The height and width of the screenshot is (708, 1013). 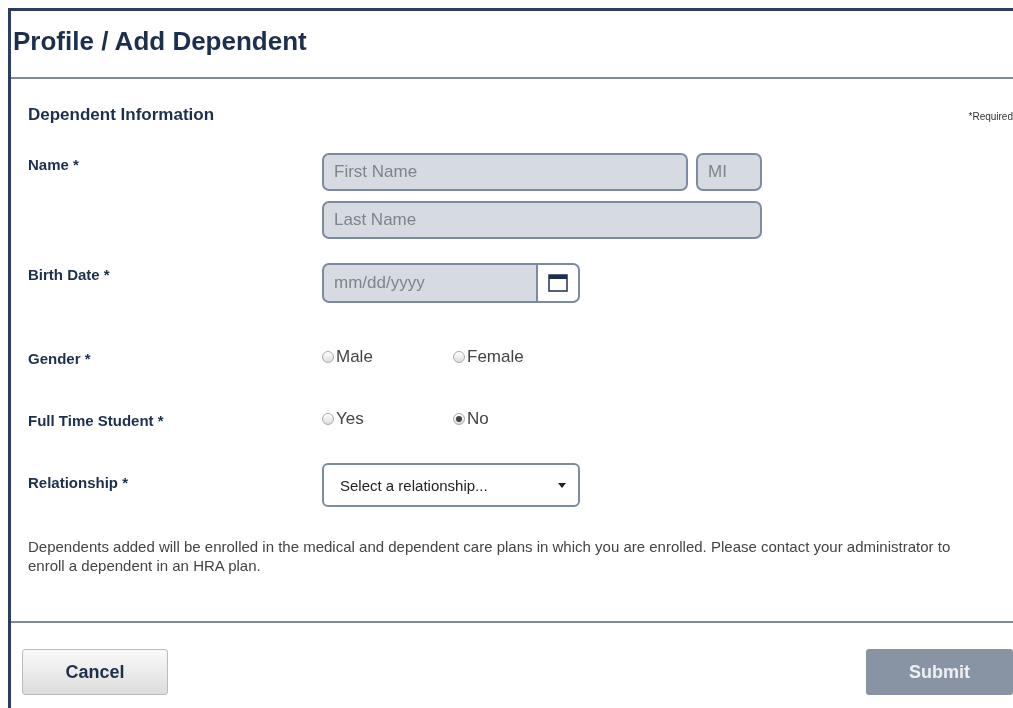 I want to click on radio-label: Yes, so click(x=350, y=419).